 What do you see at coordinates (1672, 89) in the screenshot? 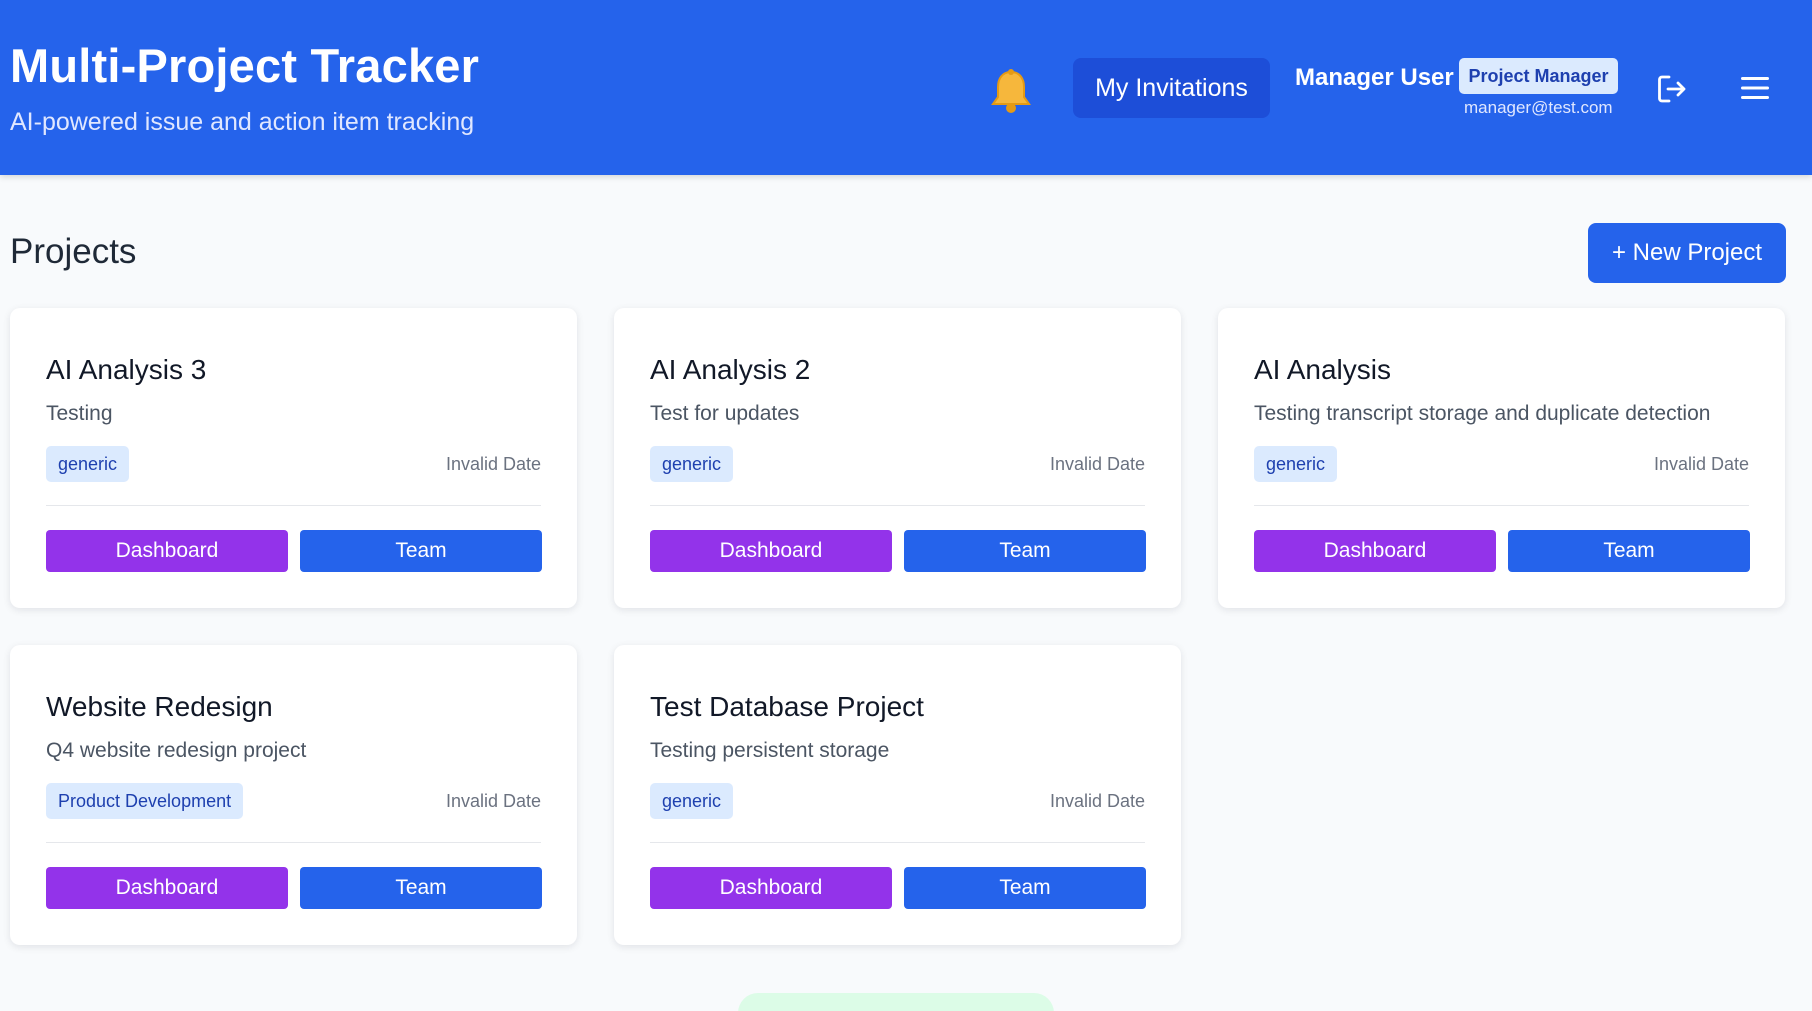
I see `logout-icon` at bounding box center [1672, 89].